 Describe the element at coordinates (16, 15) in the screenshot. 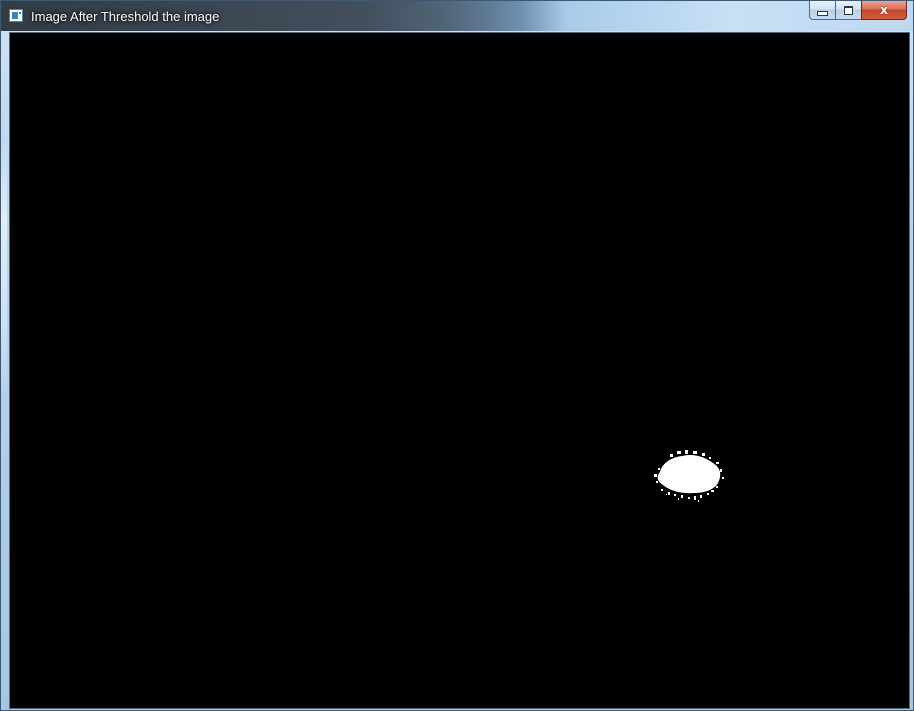

I see `opencv-window-icon` at that location.